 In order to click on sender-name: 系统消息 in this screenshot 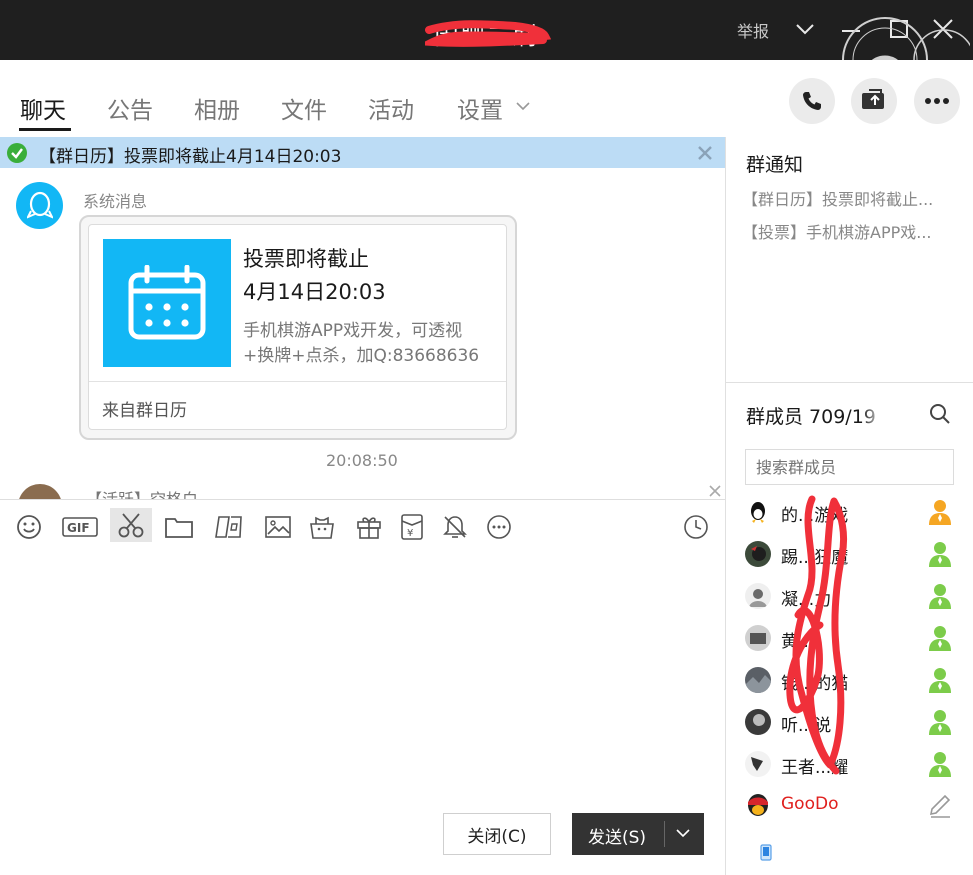, I will do `click(115, 201)`.